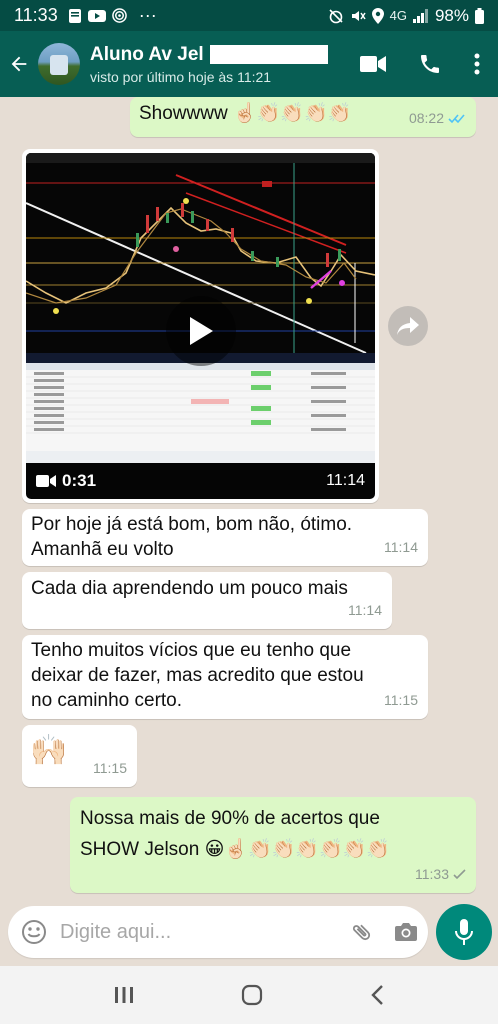  Describe the element at coordinates (119, 15) in the screenshot. I see `target-icon` at that location.